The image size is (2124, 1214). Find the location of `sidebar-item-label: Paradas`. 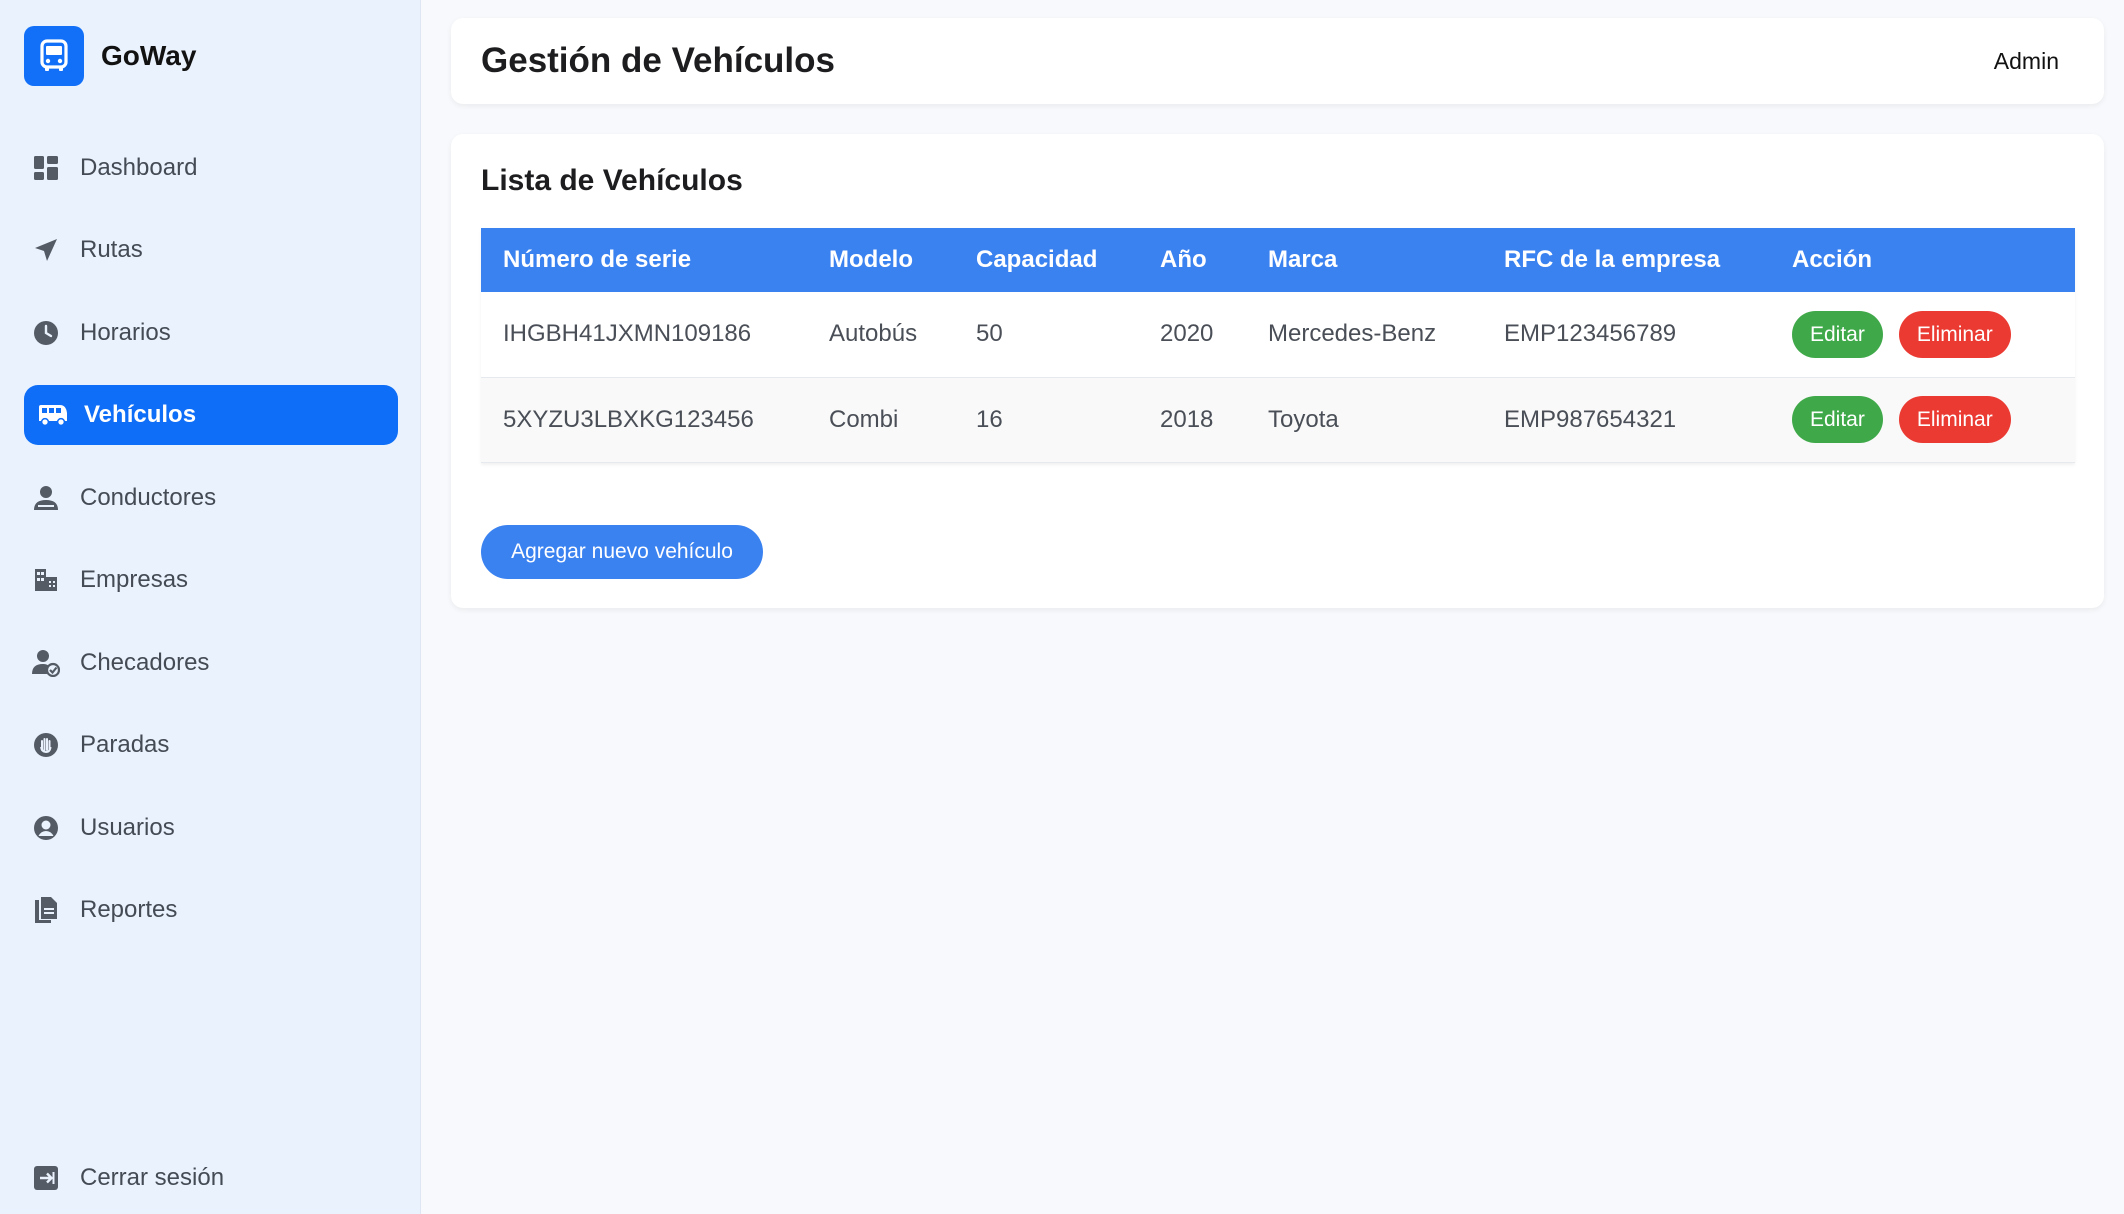

sidebar-item-label: Paradas is located at coordinates (125, 744).